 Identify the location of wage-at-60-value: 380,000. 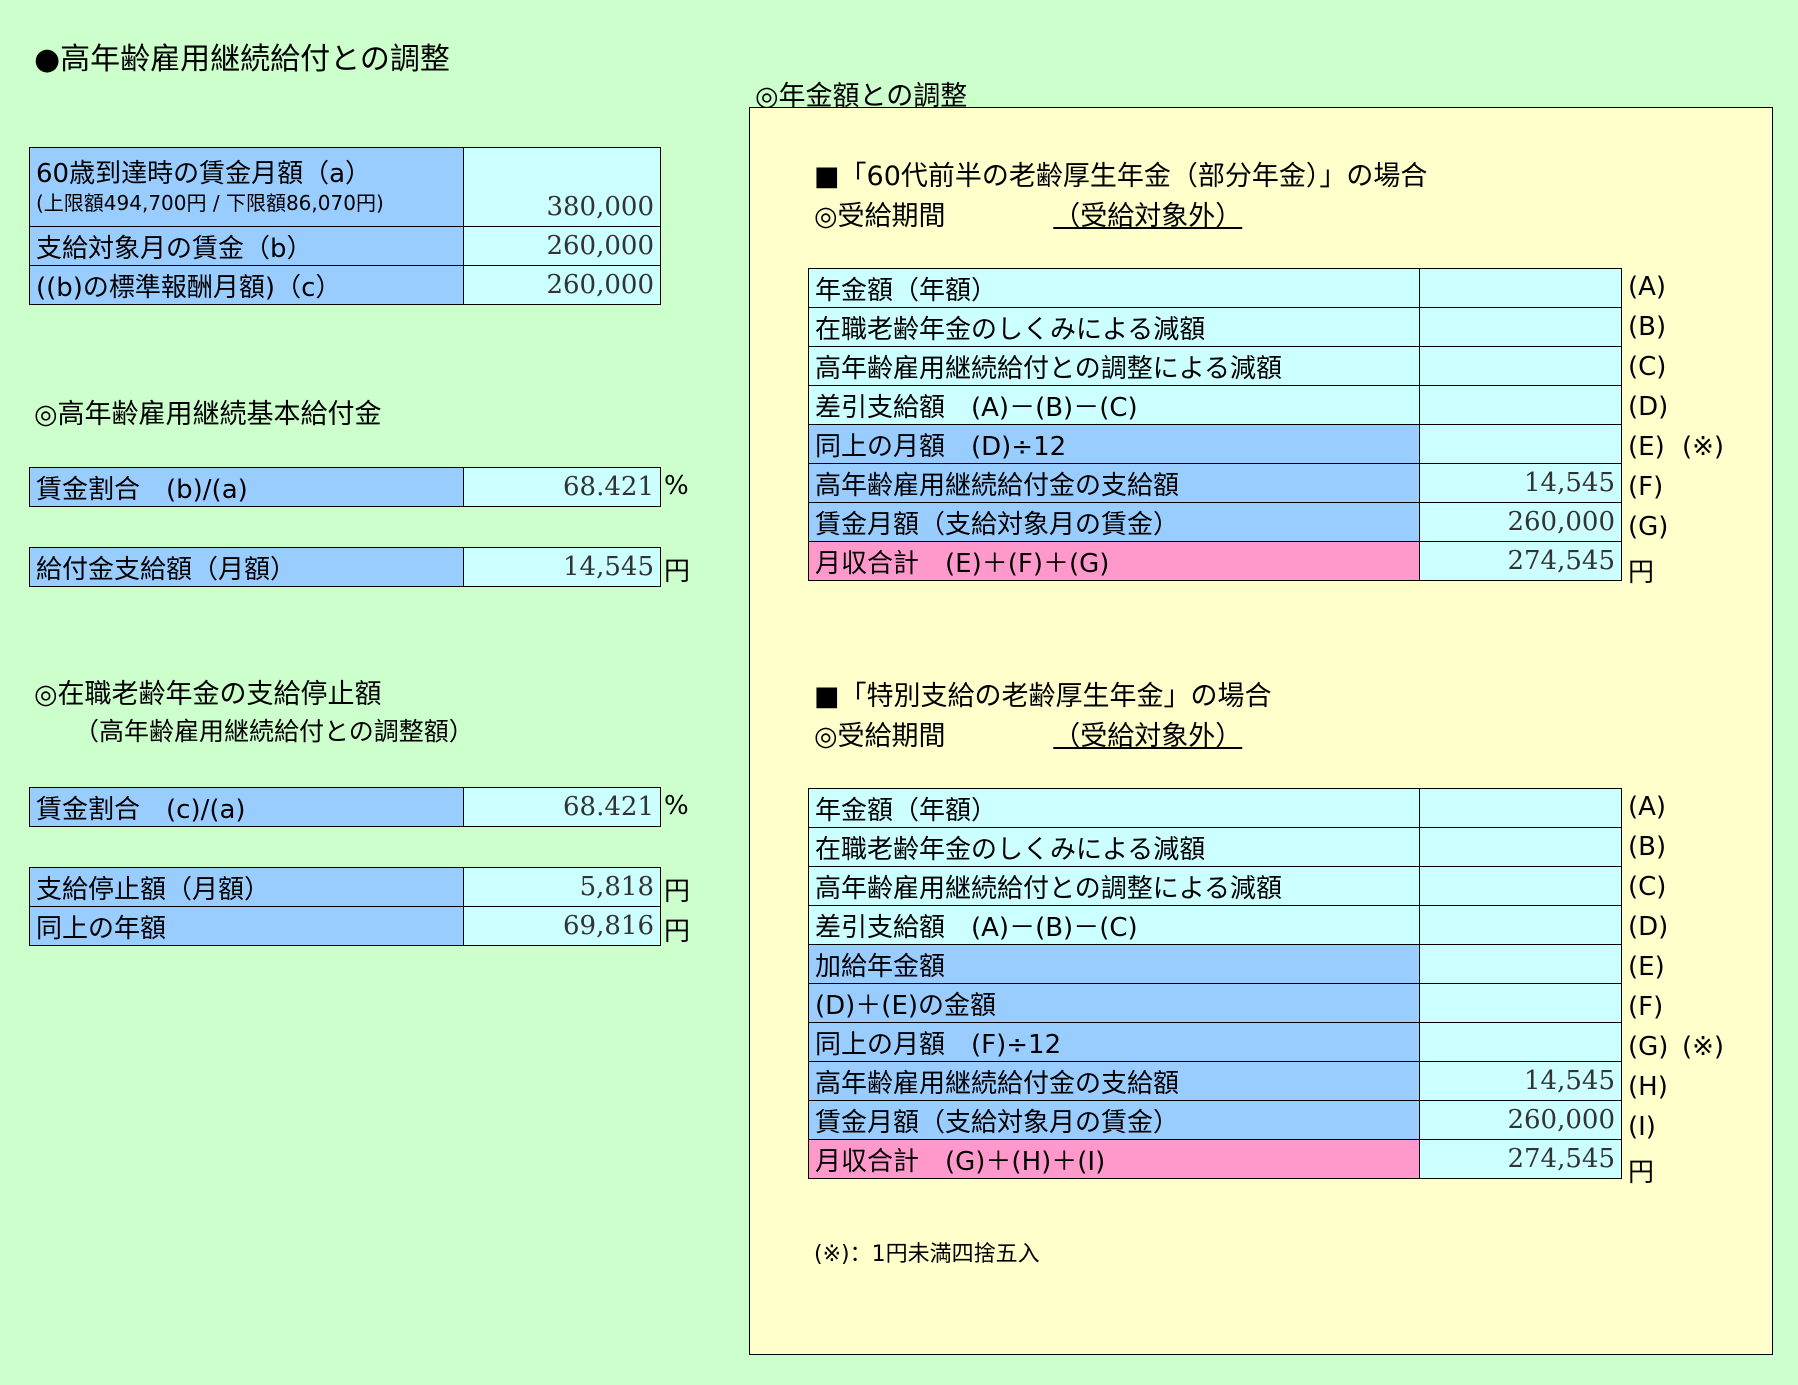
(562, 187).